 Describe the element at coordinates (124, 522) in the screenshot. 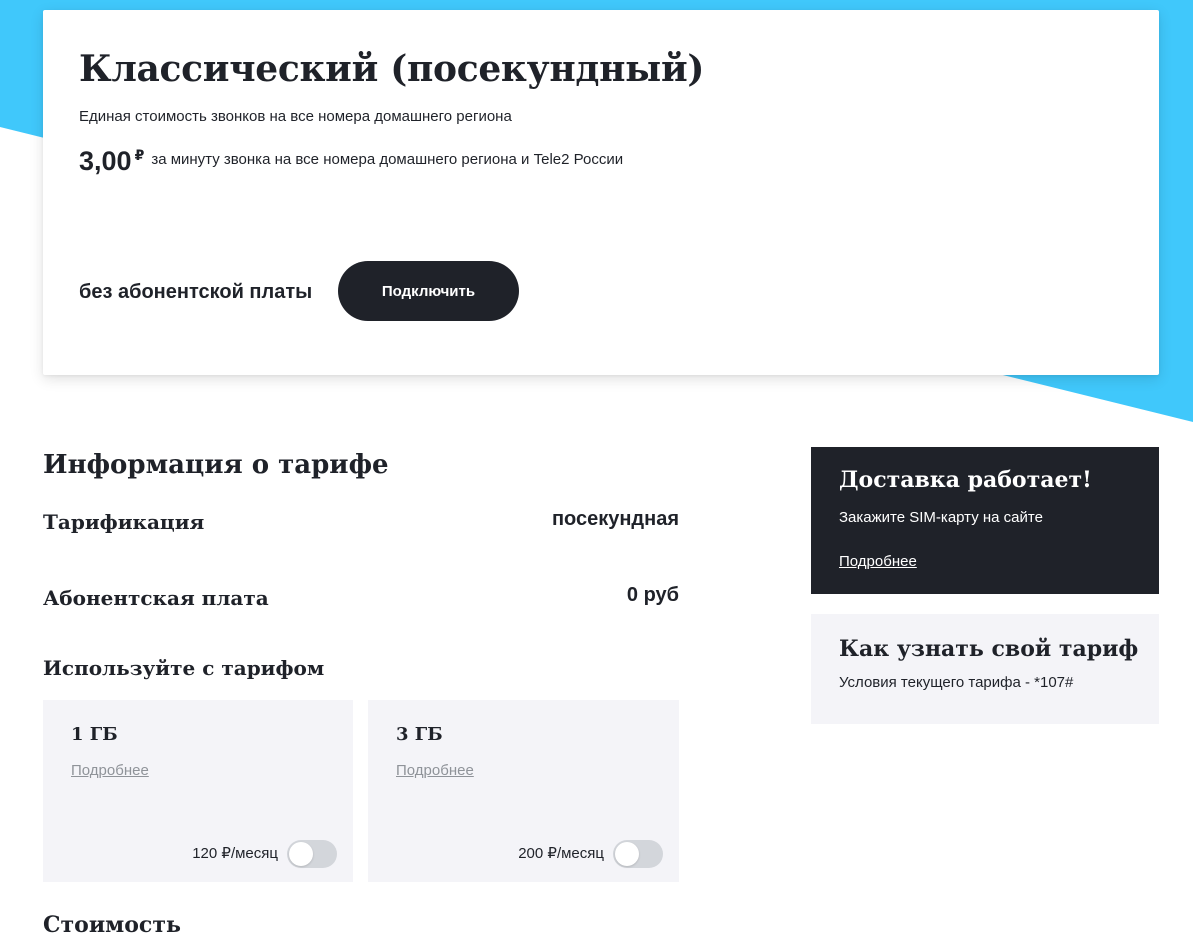

I see `info-row-label: Тарификация` at that location.